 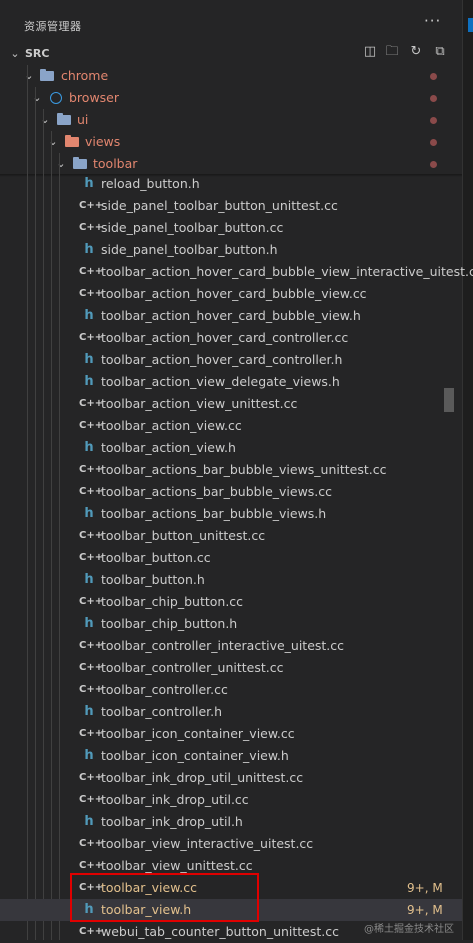 What do you see at coordinates (231, 624) in the screenshot?
I see `file-row: h toolbar_chip_button.h` at bounding box center [231, 624].